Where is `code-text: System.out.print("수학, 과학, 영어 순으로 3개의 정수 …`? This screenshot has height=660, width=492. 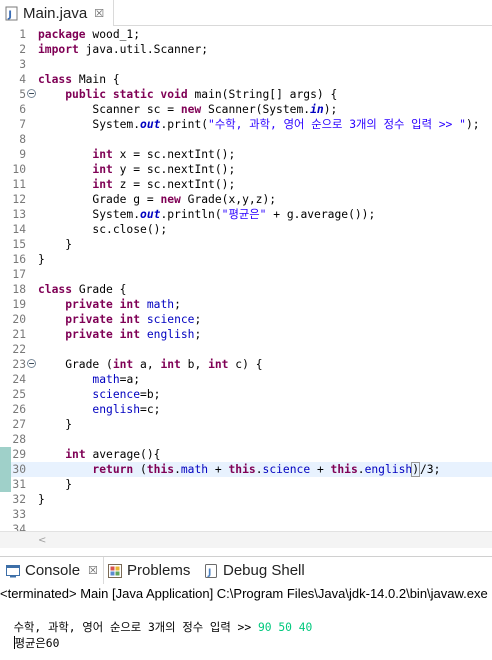 code-text: System.out.print("수학, 과학, 영어 순으로 3개의 정수 … is located at coordinates (259, 124).